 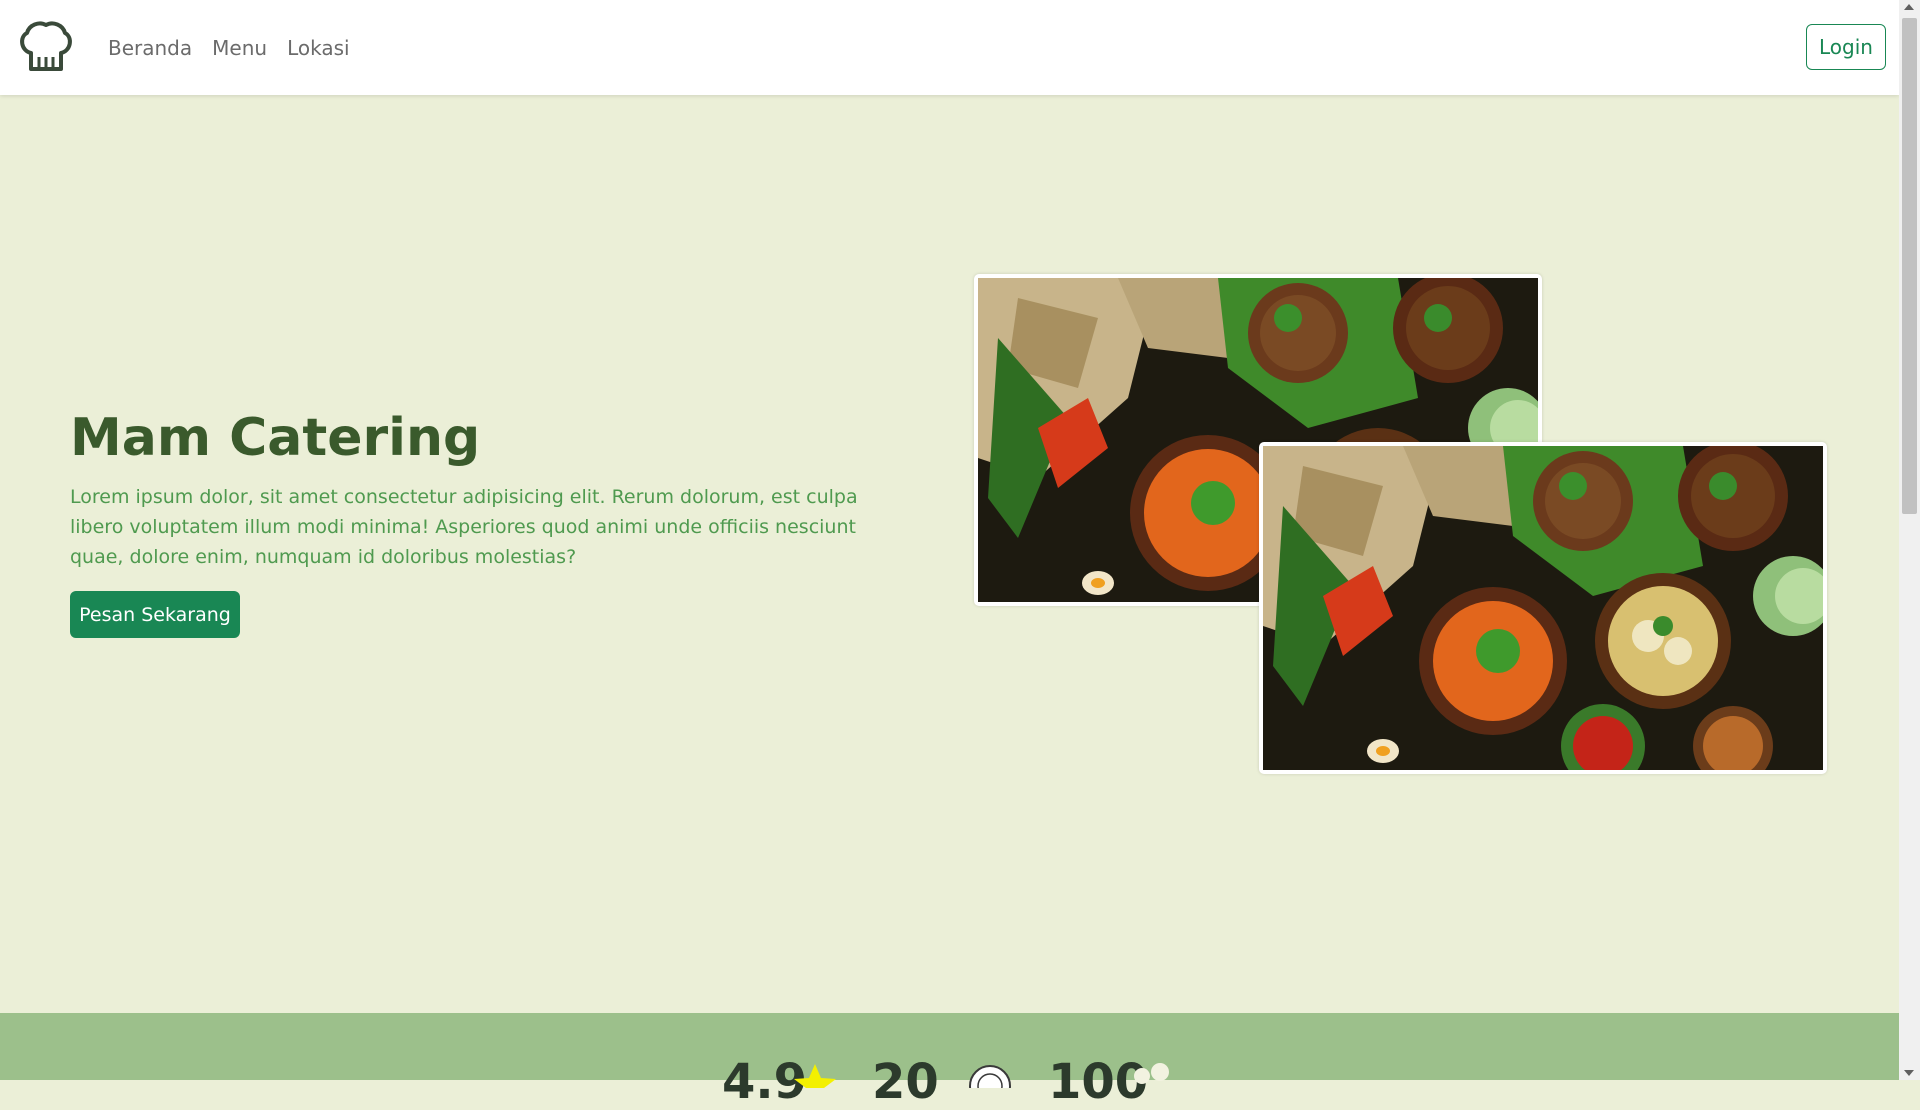 I want to click on scroll-up-arrow-icon, so click(x=1909, y=7).